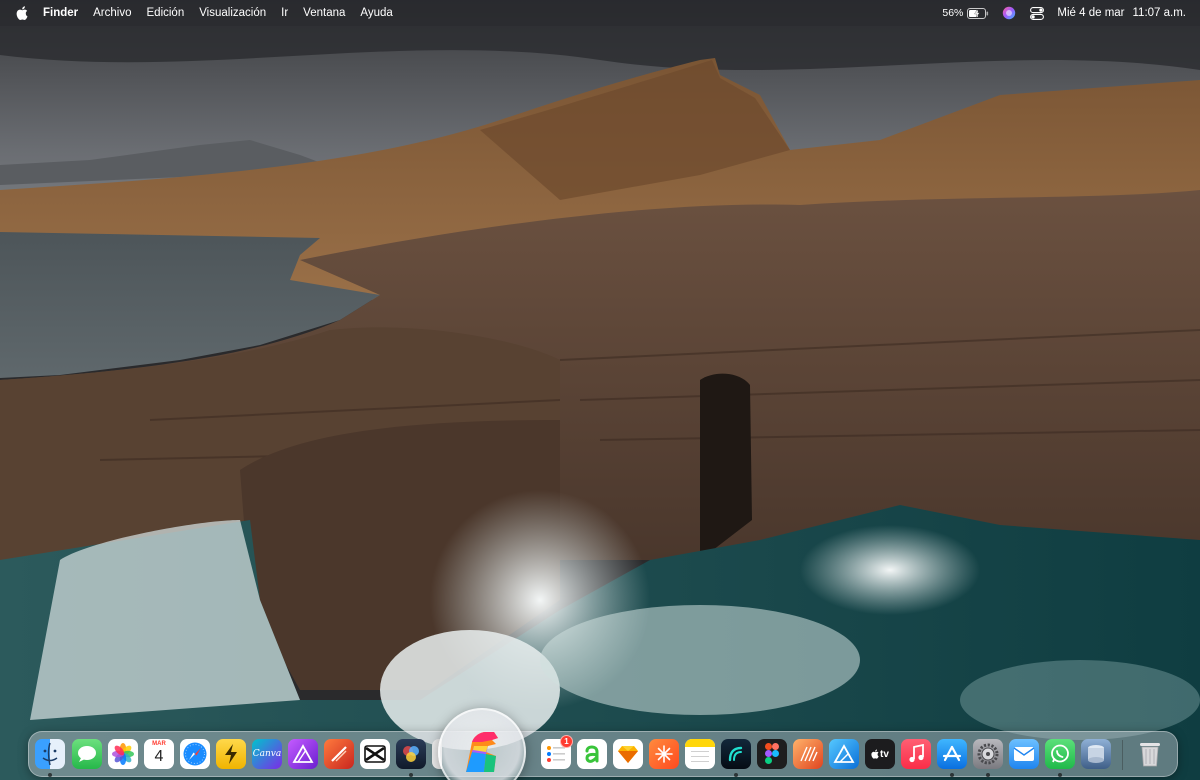 Image resolution: width=1200 pixels, height=780 pixels. I want to click on messages-icon, so click(87, 754).